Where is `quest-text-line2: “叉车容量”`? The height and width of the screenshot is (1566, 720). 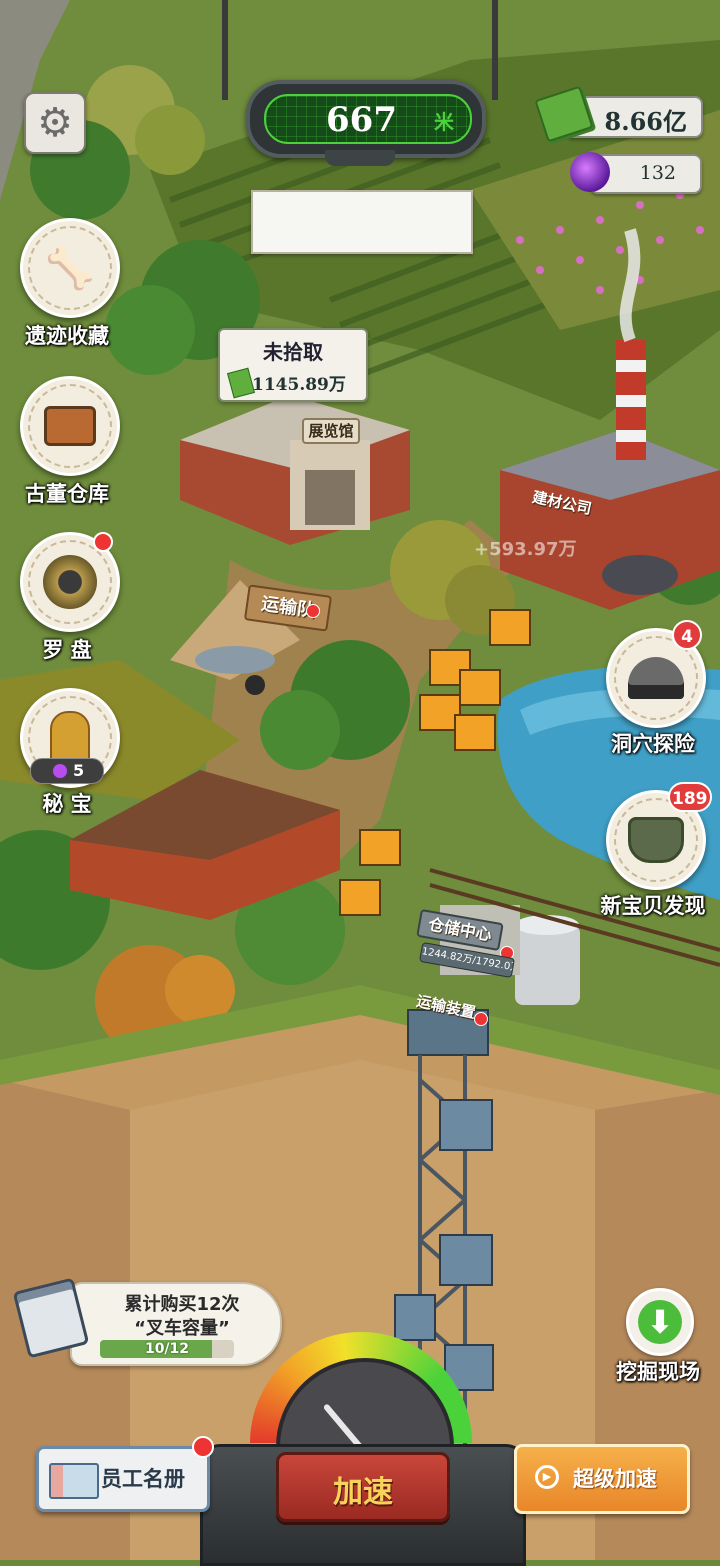
quest-text-line2: “叉车容量” is located at coordinates (182, 1328).